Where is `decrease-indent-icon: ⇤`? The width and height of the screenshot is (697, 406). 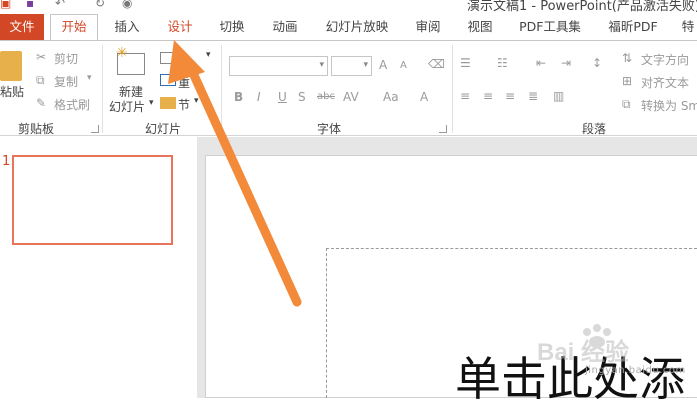
decrease-indent-icon: ⇤ is located at coordinates (541, 63).